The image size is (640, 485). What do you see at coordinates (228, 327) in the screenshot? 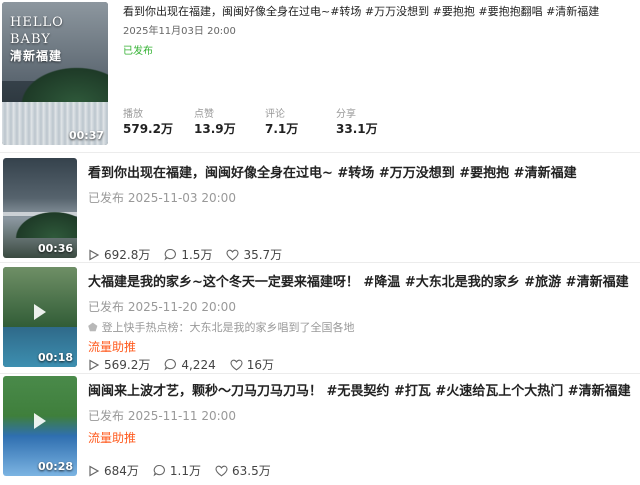
I see `trending-text: 登上快手热点榜：大东北是我的家乡唱到了全国各地` at bounding box center [228, 327].